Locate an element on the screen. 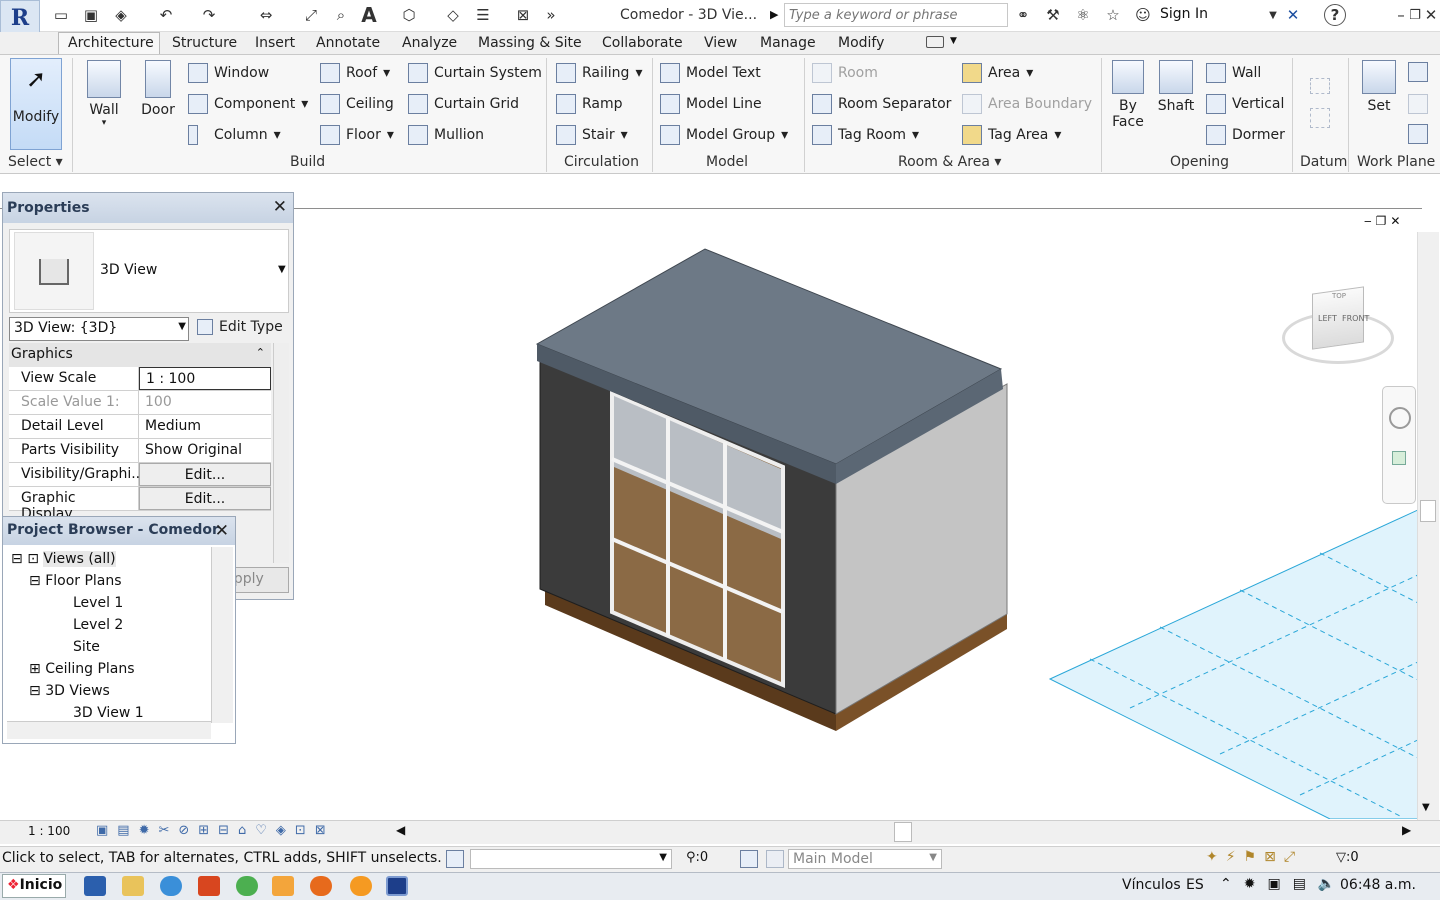 Image resolution: width=1440 pixels, height=900 pixels. filter-count: ▽:0 is located at coordinates (1347, 857).